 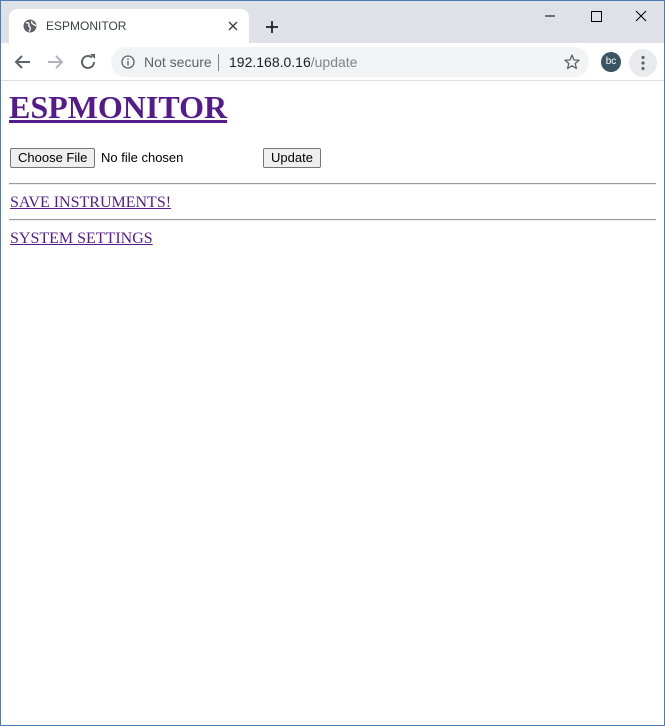 I want to click on minimize-icon, so click(x=550, y=16).